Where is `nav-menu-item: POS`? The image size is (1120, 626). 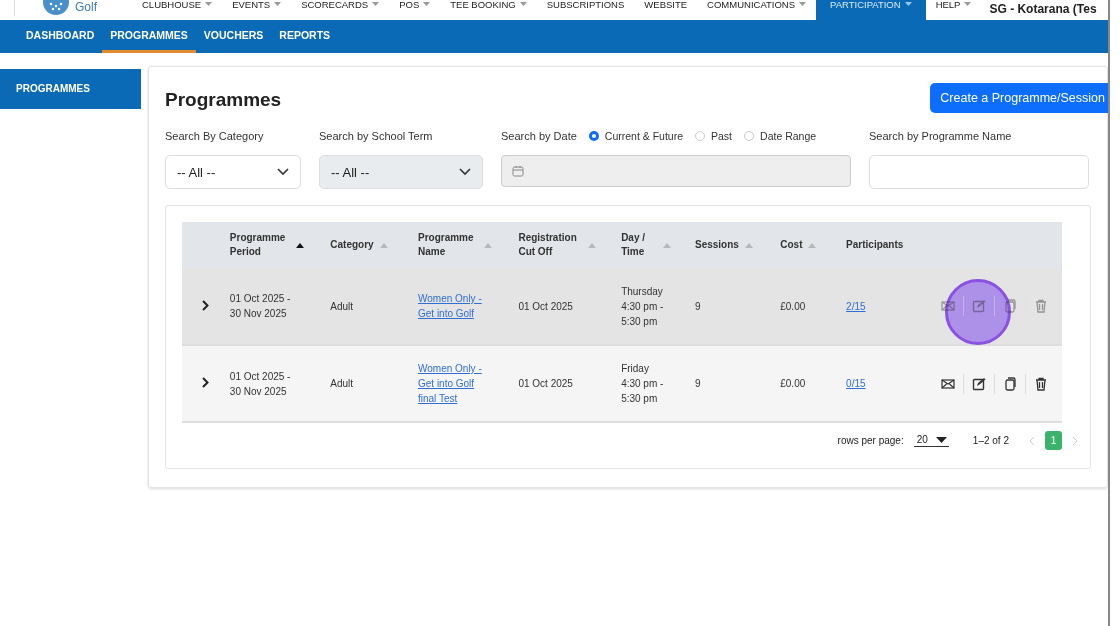 nav-menu-item: POS is located at coordinates (415, 10).